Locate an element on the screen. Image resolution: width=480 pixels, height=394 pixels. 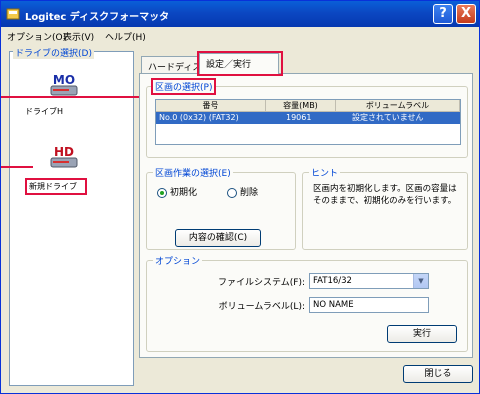
callout-line-partition is located at coordinates (71, 97).